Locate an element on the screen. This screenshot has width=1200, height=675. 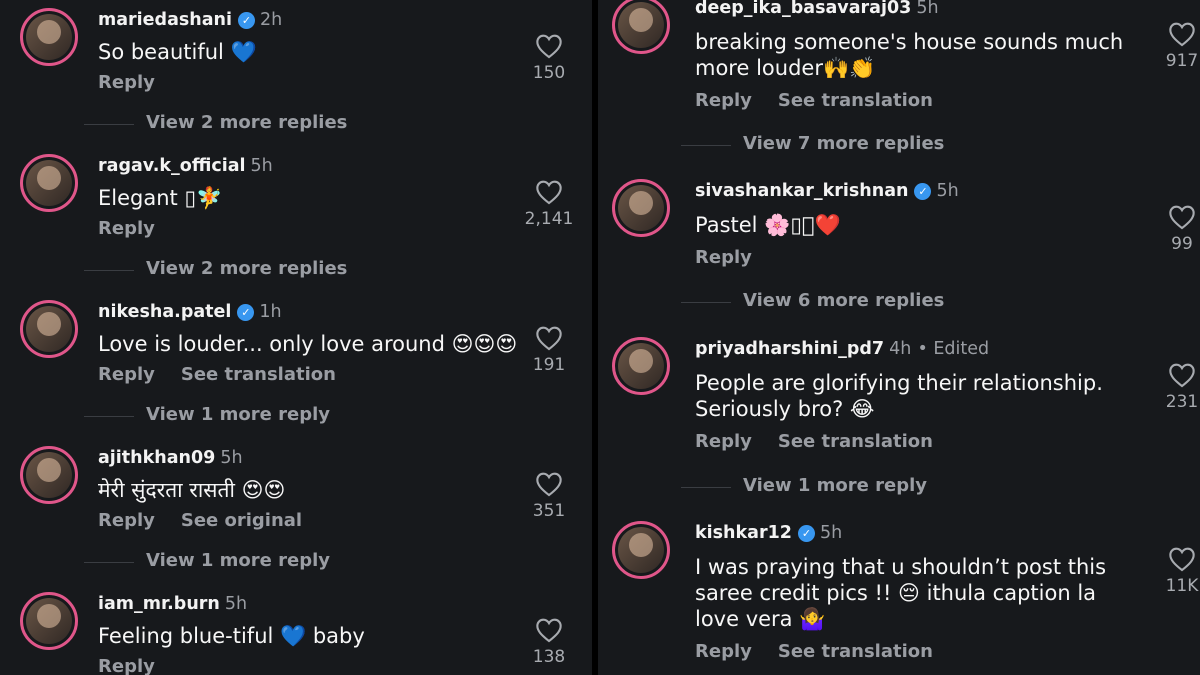
comment-header: iam_mr.burn 5h is located at coordinates (172, 604).